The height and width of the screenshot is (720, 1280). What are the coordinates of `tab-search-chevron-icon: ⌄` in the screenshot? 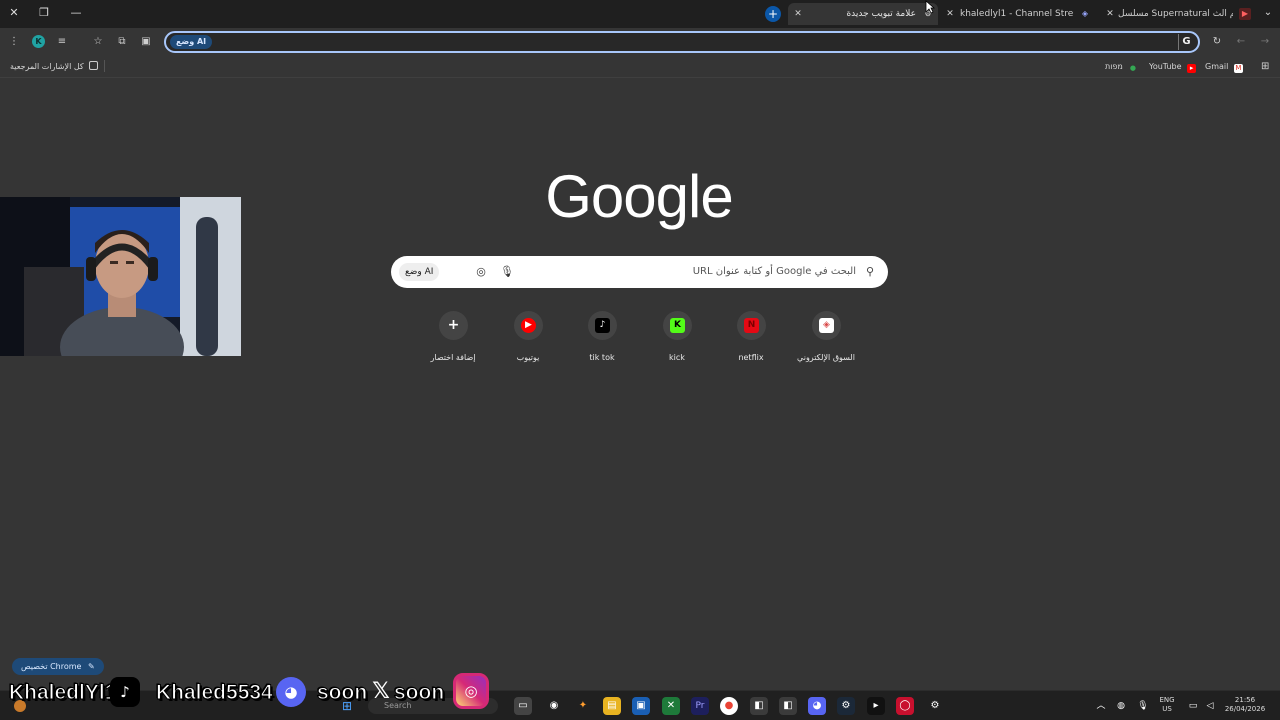 It's located at (1268, 13).